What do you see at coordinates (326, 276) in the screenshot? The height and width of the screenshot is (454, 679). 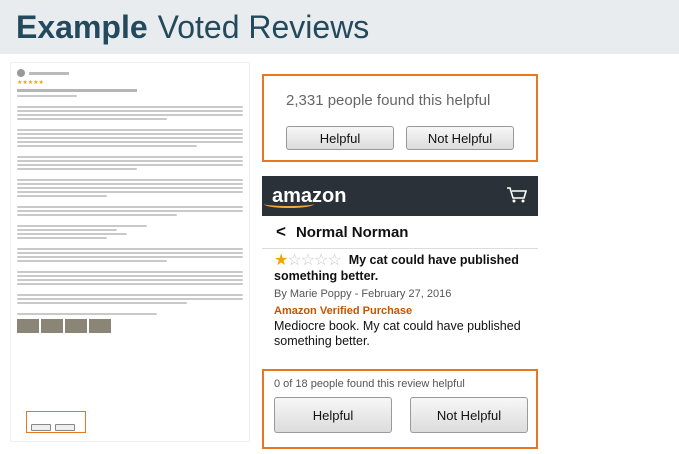 I see `review-title-line2: something better.` at bounding box center [326, 276].